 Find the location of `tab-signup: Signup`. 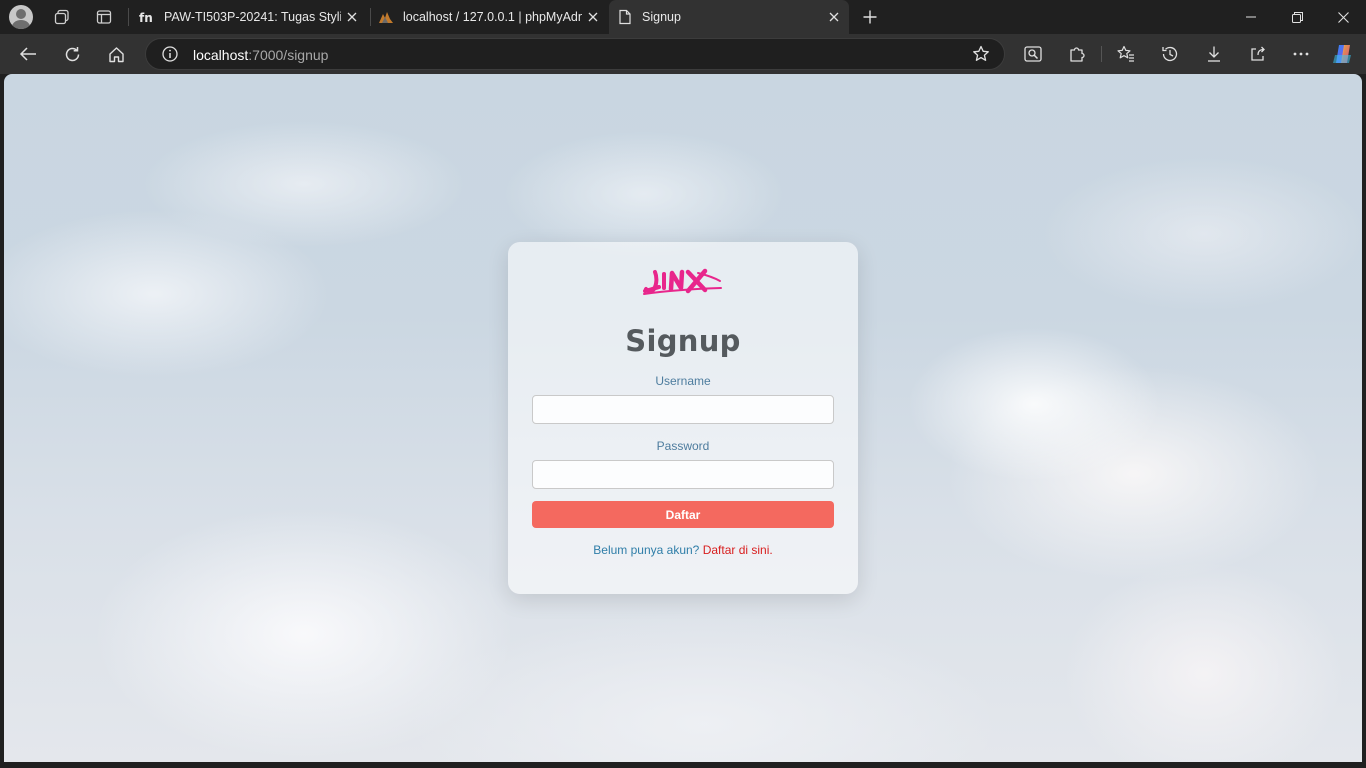

tab-signup: Signup is located at coordinates (729, 17).